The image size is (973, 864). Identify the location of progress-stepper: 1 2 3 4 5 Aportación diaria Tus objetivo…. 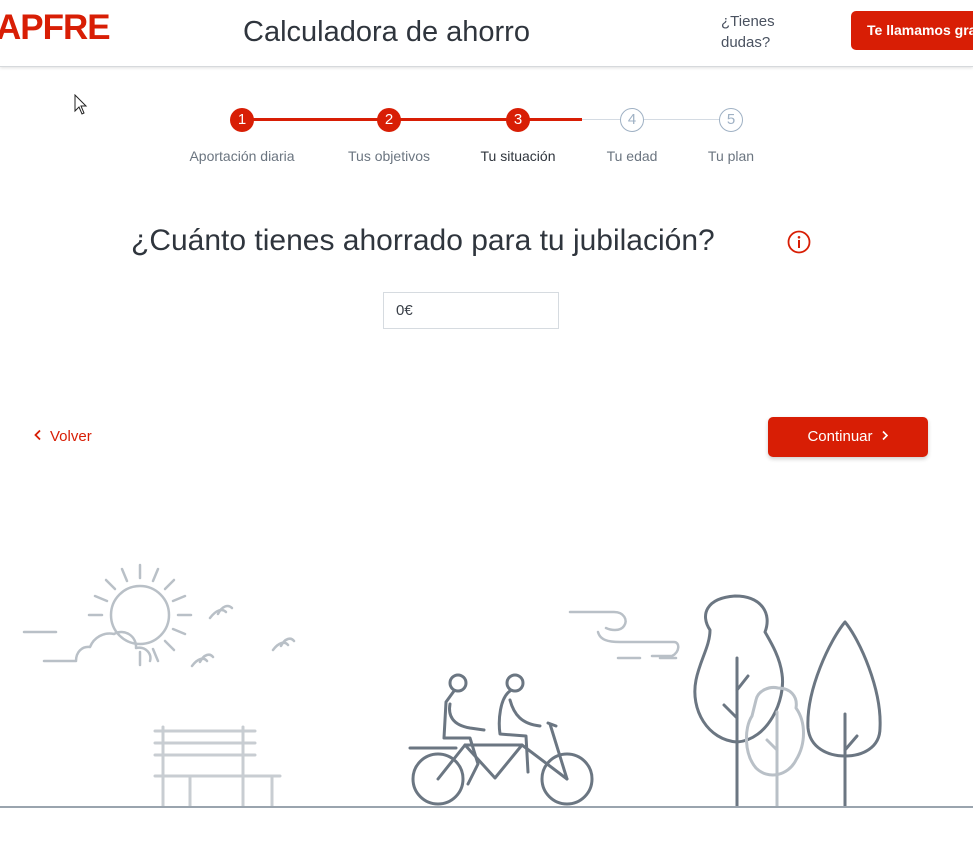
(486, 135).